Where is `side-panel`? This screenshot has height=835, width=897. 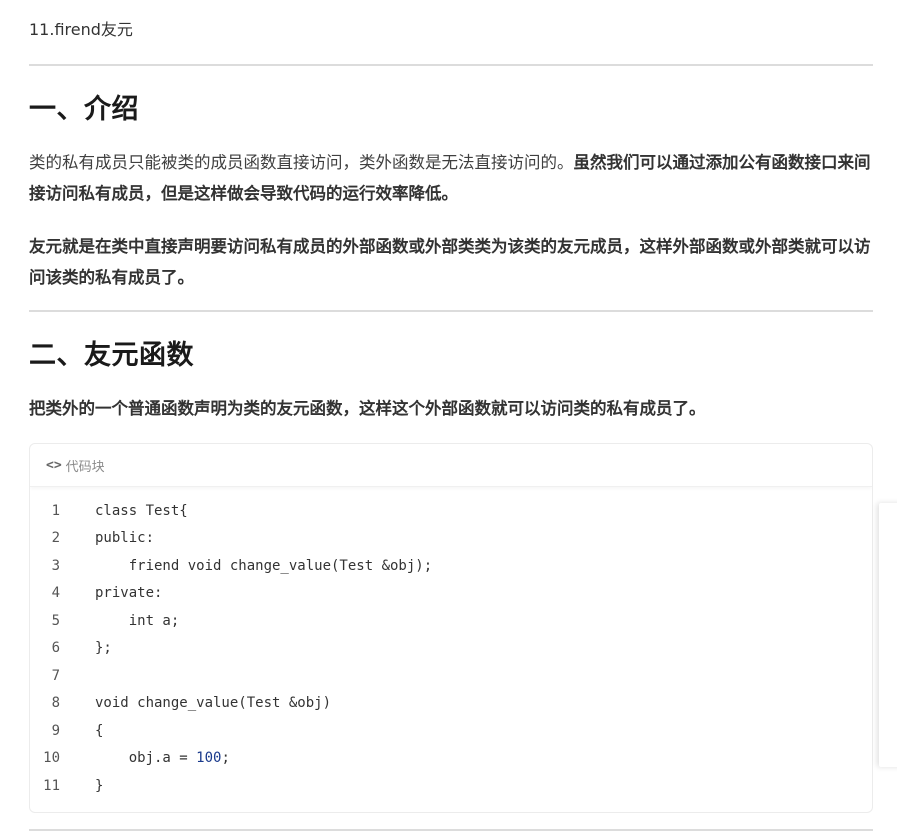 side-panel is located at coordinates (888, 635).